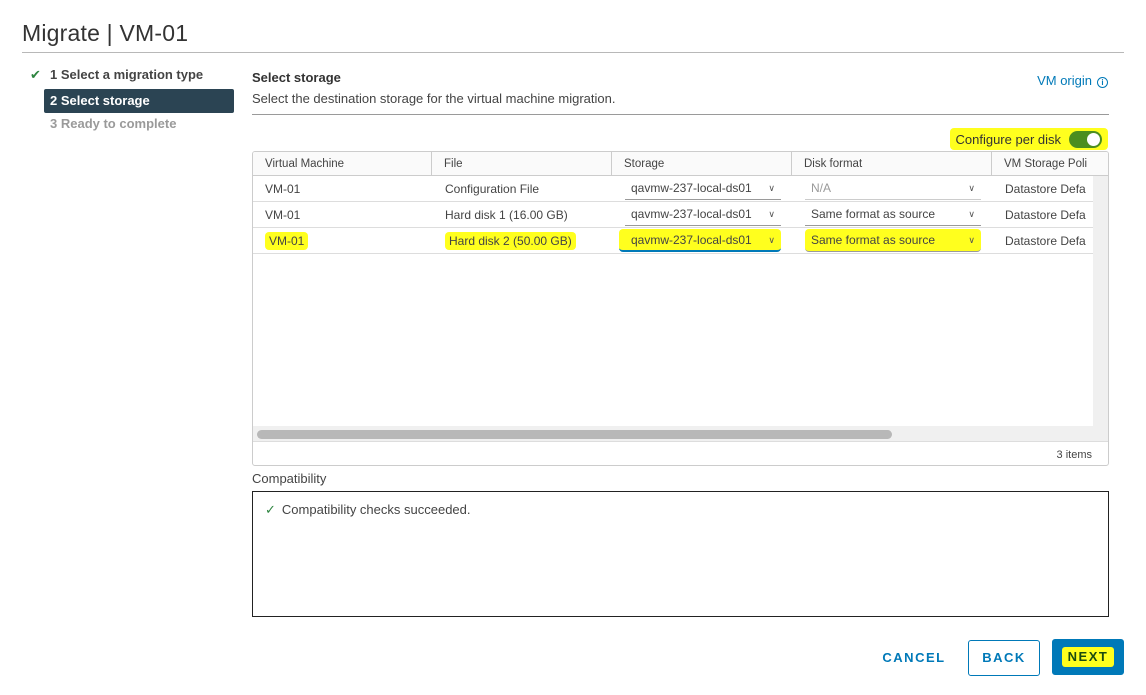 This screenshot has width=1146, height=695. I want to click on column-header-vm-storage-policy: VM Storage Poli, so click(1050, 164).